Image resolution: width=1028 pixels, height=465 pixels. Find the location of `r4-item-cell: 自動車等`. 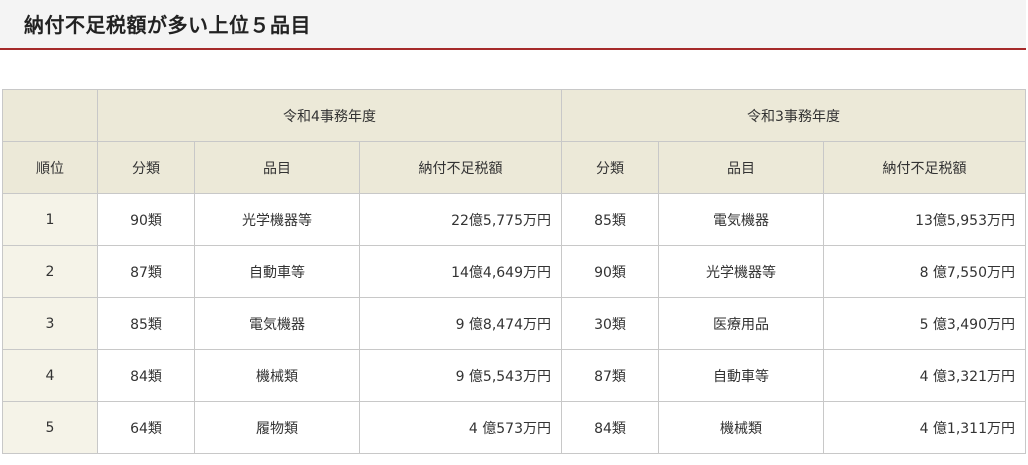

r4-item-cell: 自動車等 is located at coordinates (277, 271).